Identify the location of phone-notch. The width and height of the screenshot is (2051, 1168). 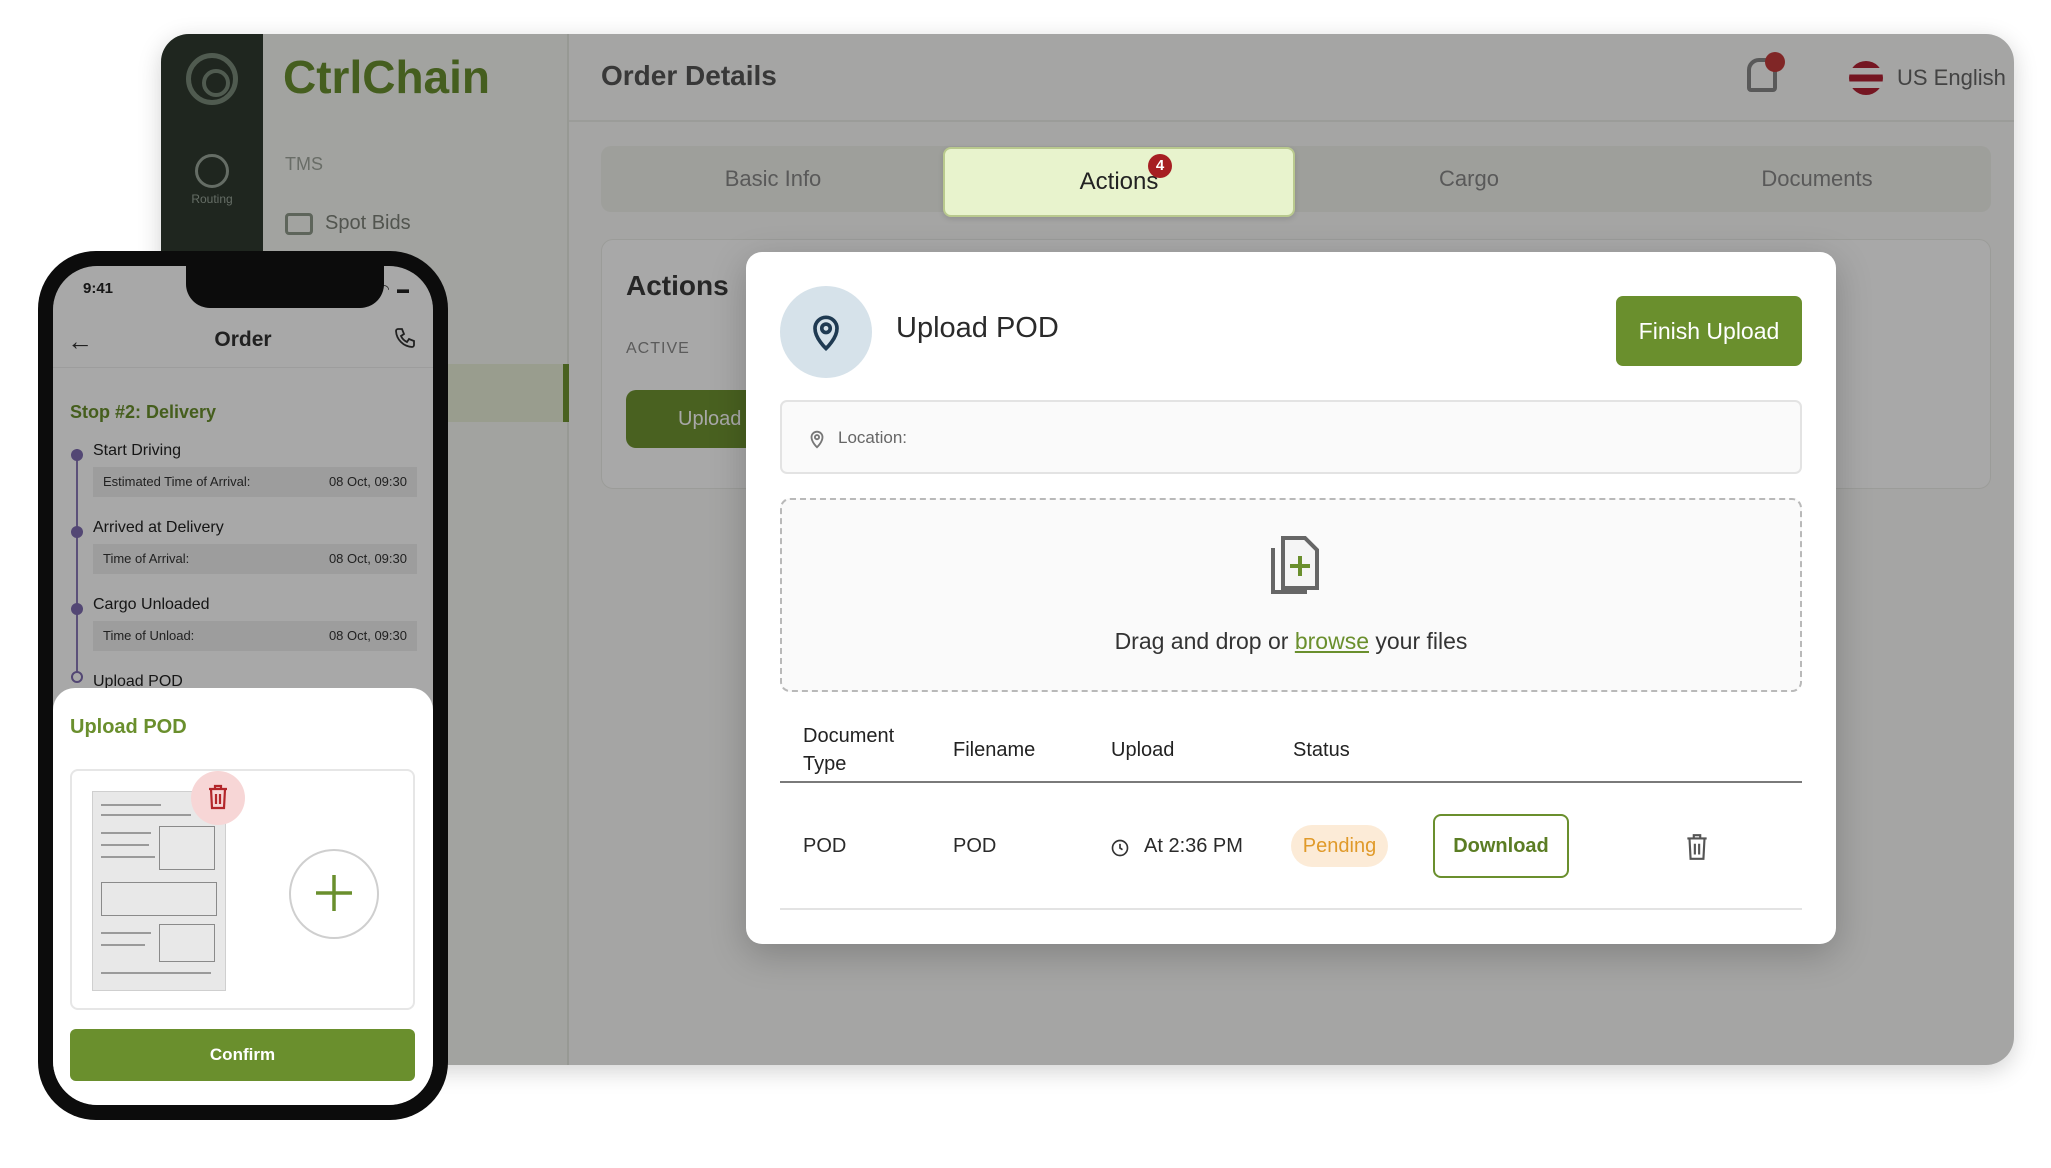
(285, 287).